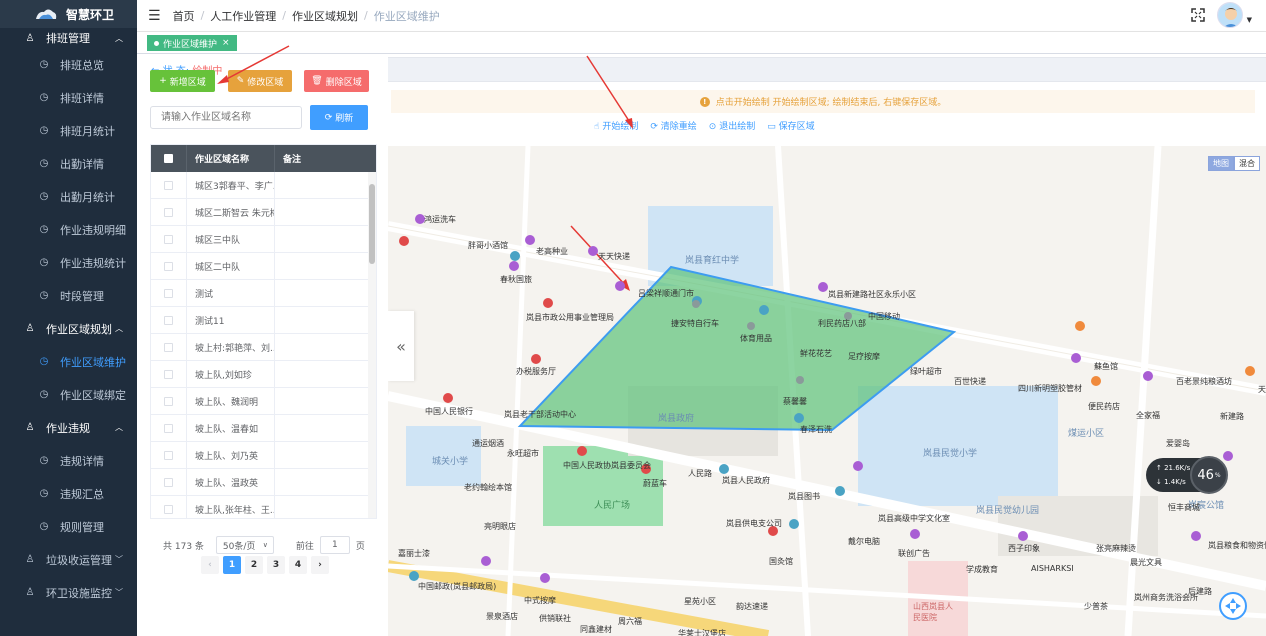 The image size is (1266, 636). What do you see at coordinates (702, 632) in the screenshot?
I see `map-poi-label: 华莱士汉堡店` at bounding box center [702, 632].